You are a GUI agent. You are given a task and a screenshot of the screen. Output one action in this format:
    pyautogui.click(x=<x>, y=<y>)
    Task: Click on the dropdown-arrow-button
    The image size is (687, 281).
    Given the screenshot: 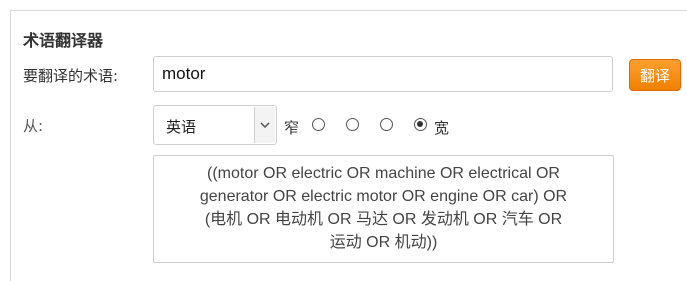 What is the action you would take?
    pyautogui.click(x=264, y=125)
    